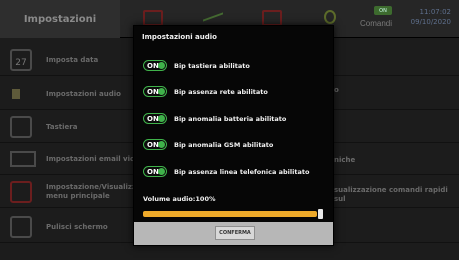 The height and width of the screenshot is (260, 459). I want to click on mail-icon, so click(23, 159).